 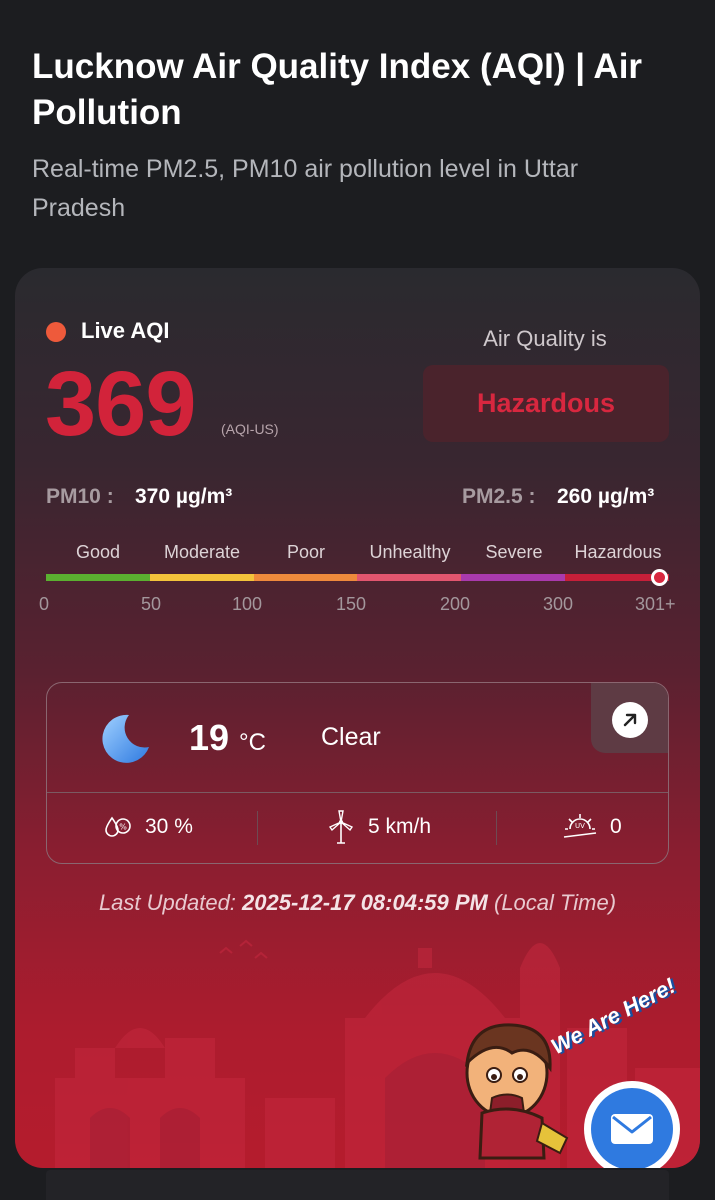 I want to click on uv-stat: UV 0, so click(x=592, y=827).